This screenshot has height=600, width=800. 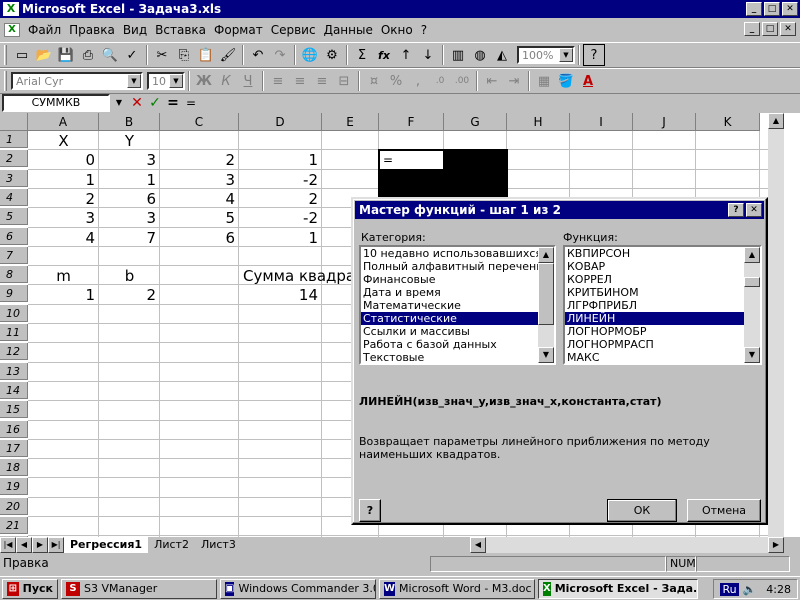 I want to click on cell-c4: 4, so click(x=199, y=199).